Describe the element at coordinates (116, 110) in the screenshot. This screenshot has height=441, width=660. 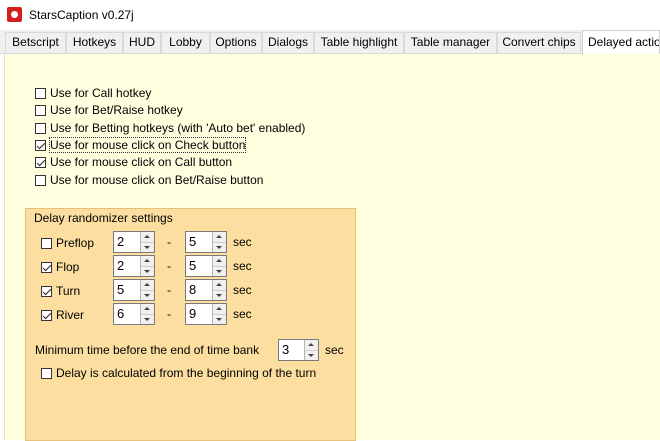
I see `option-label: Use for Bet/Raise hotkey` at that location.